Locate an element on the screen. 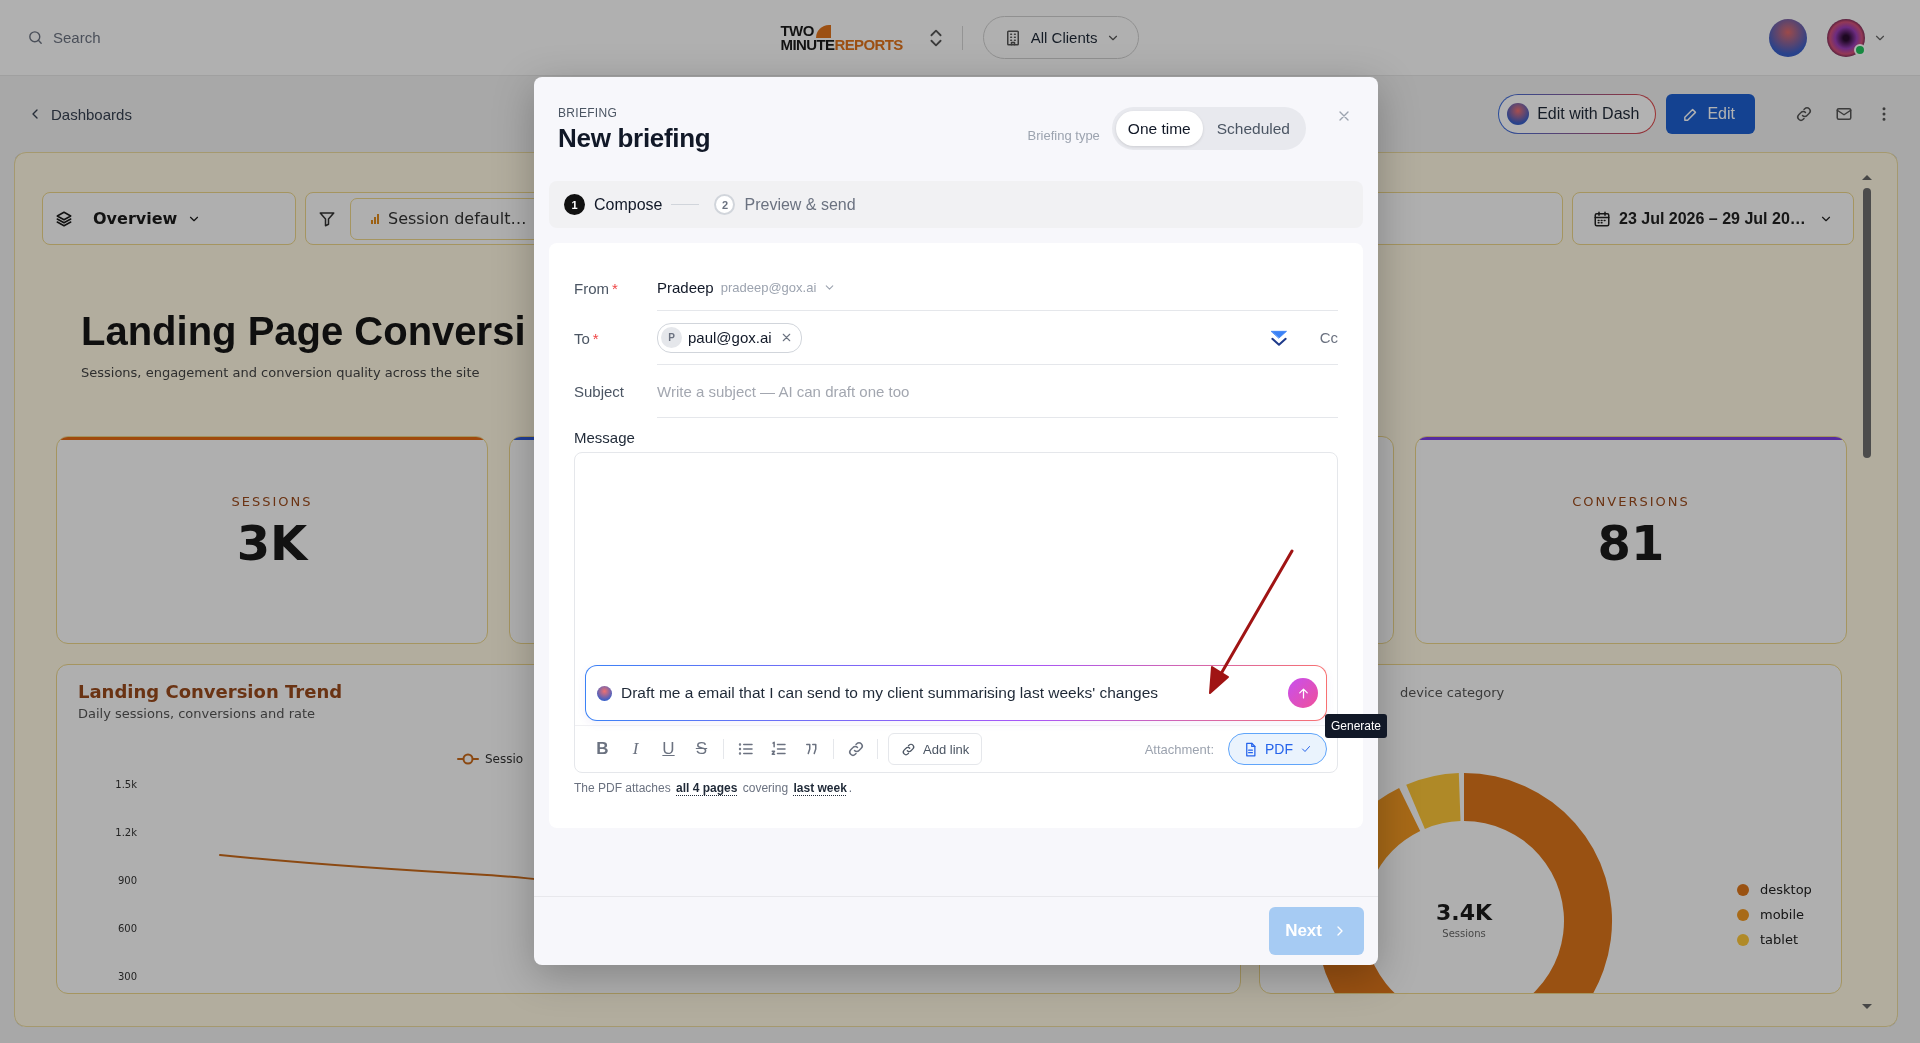  axis-label: 600 is located at coordinates (127, 929).